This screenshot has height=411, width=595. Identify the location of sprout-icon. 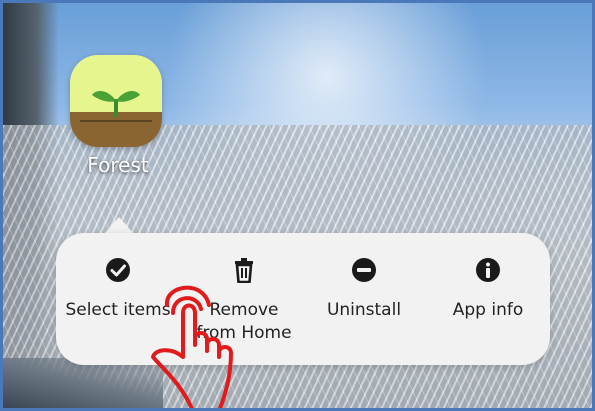
(116, 106).